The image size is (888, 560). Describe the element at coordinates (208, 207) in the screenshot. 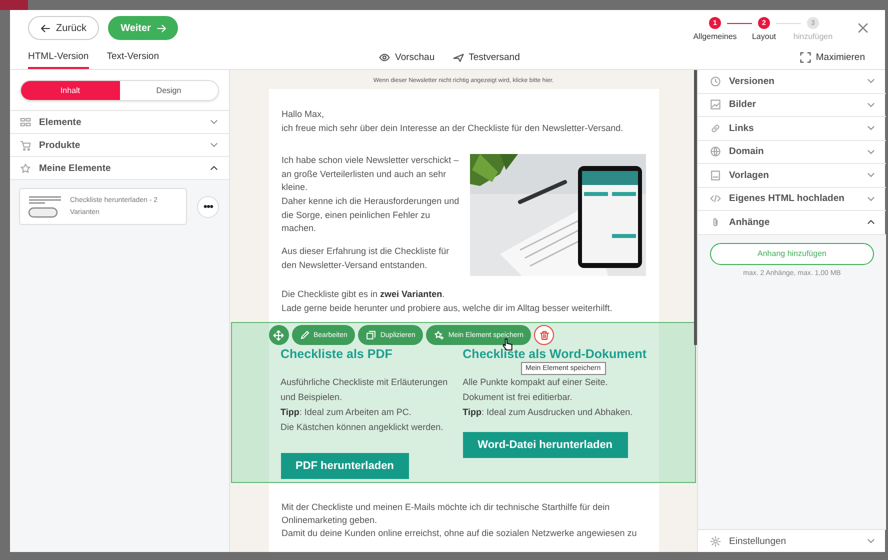

I see `more-button` at that location.